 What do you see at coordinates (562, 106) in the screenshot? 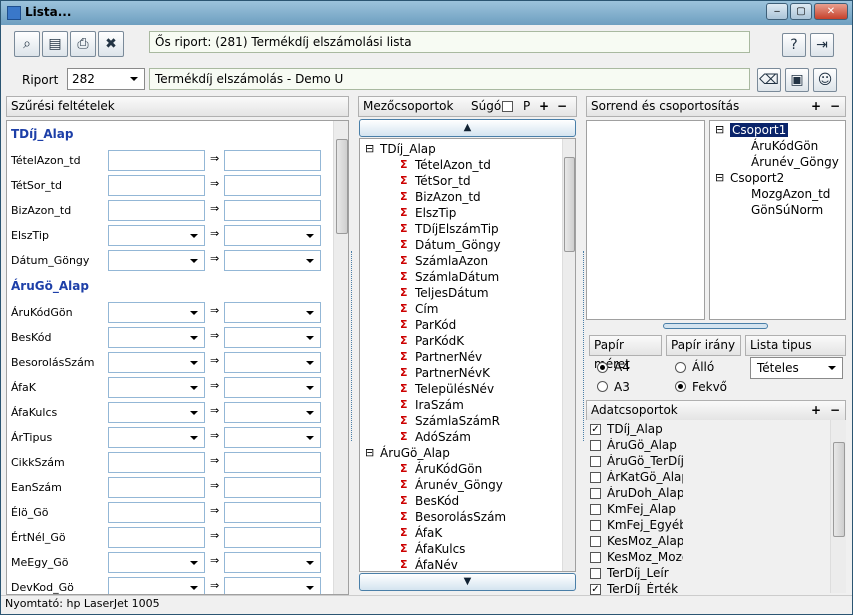
I see `collapse-all-icon: −` at bounding box center [562, 106].